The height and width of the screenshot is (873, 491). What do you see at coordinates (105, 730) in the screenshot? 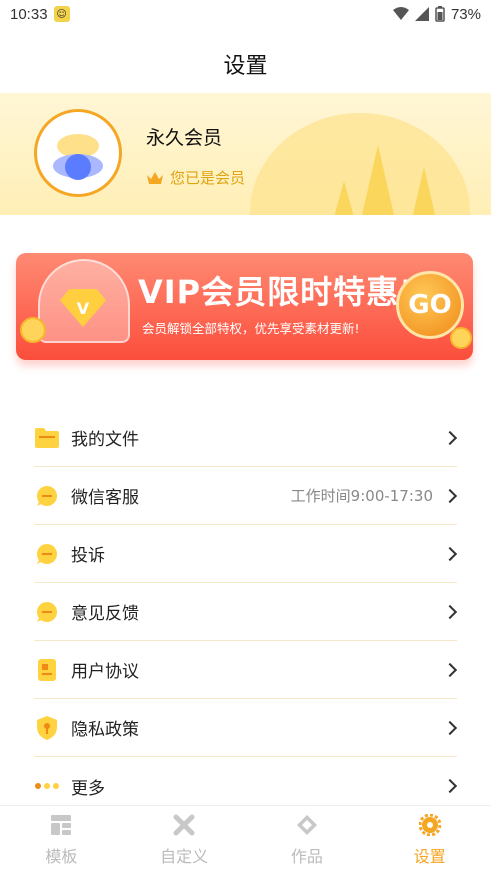
I see `menu-item-label: 隐私政策` at bounding box center [105, 730].